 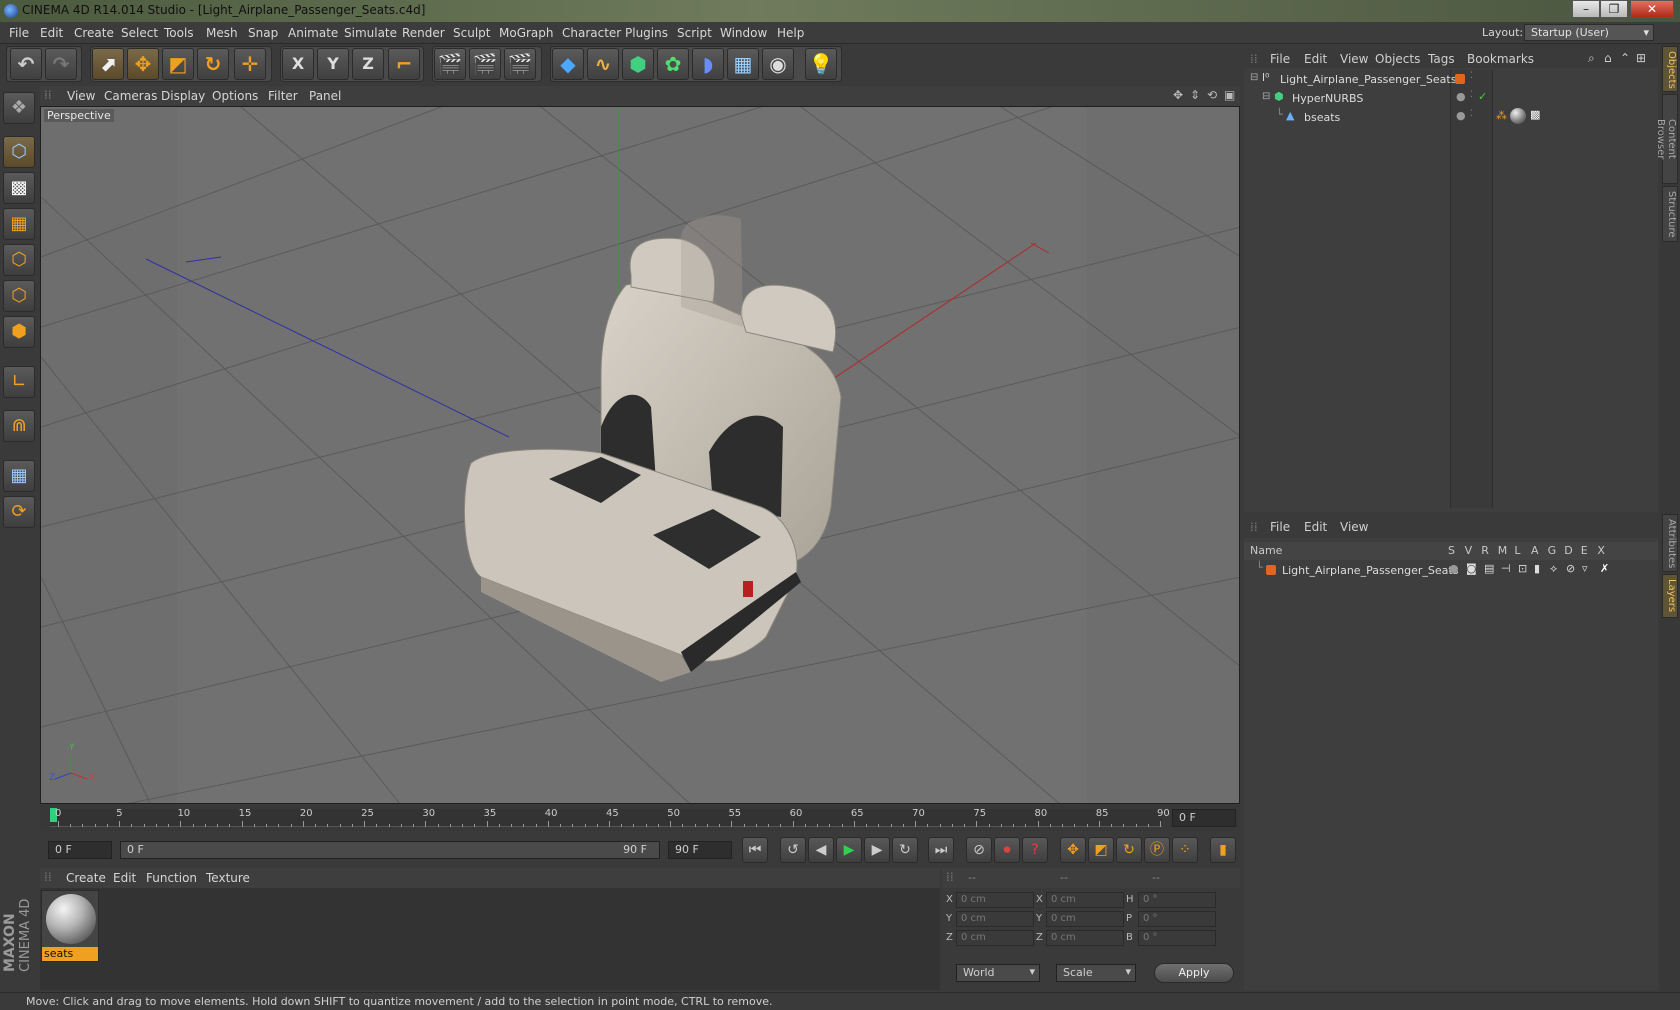 What do you see at coordinates (640, 818) in the screenshot?
I see `timeline-ruler: 0 5 10 15 20 25 30 35 40 45 50 55 60 65 70 75 80 85 90 0 F` at bounding box center [640, 818].